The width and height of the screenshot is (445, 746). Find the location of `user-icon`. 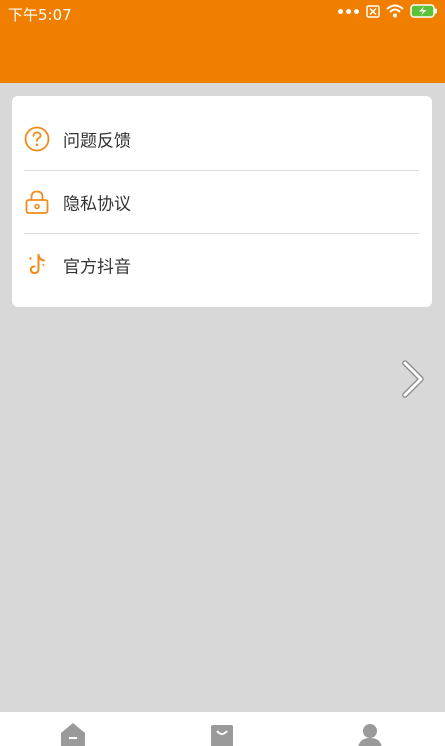

user-icon is located at coordinates (370, 734).